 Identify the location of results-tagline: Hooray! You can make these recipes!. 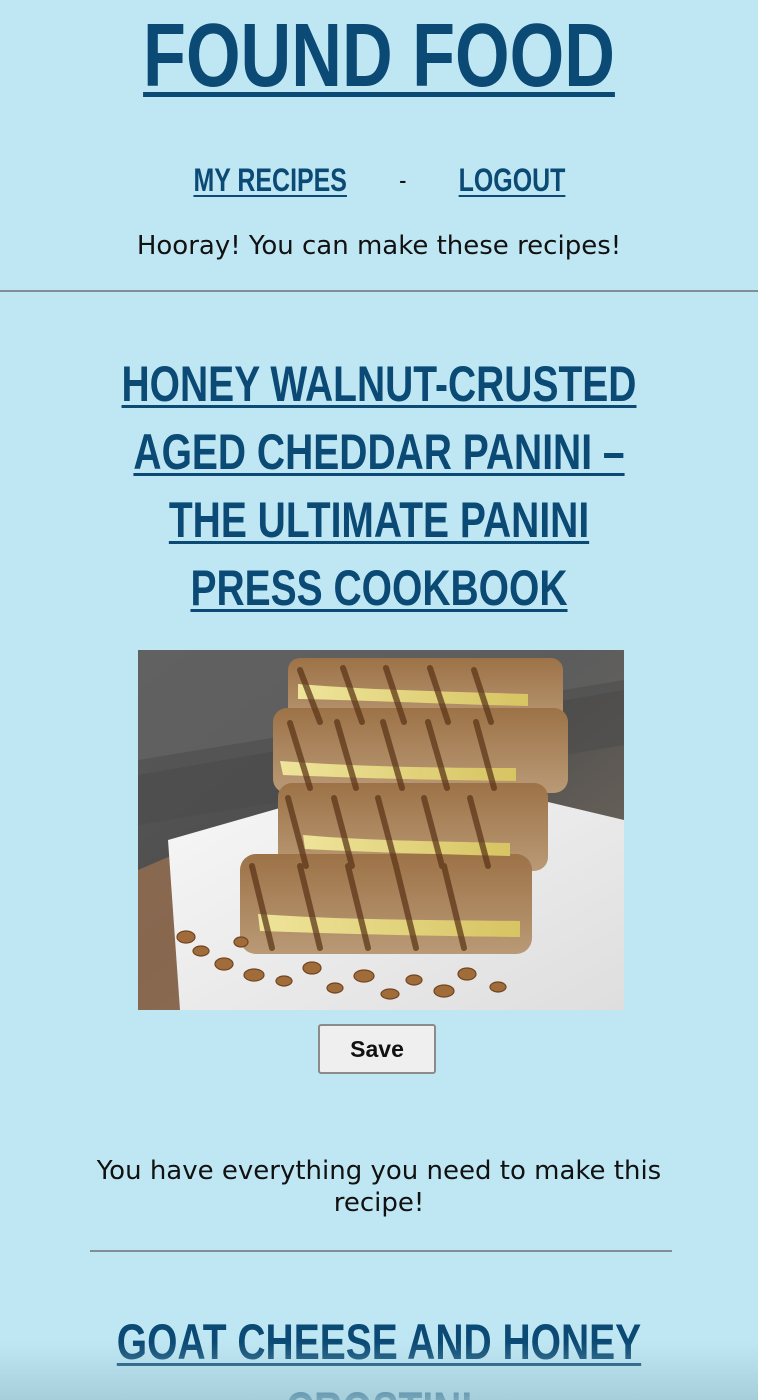
(379, 246).